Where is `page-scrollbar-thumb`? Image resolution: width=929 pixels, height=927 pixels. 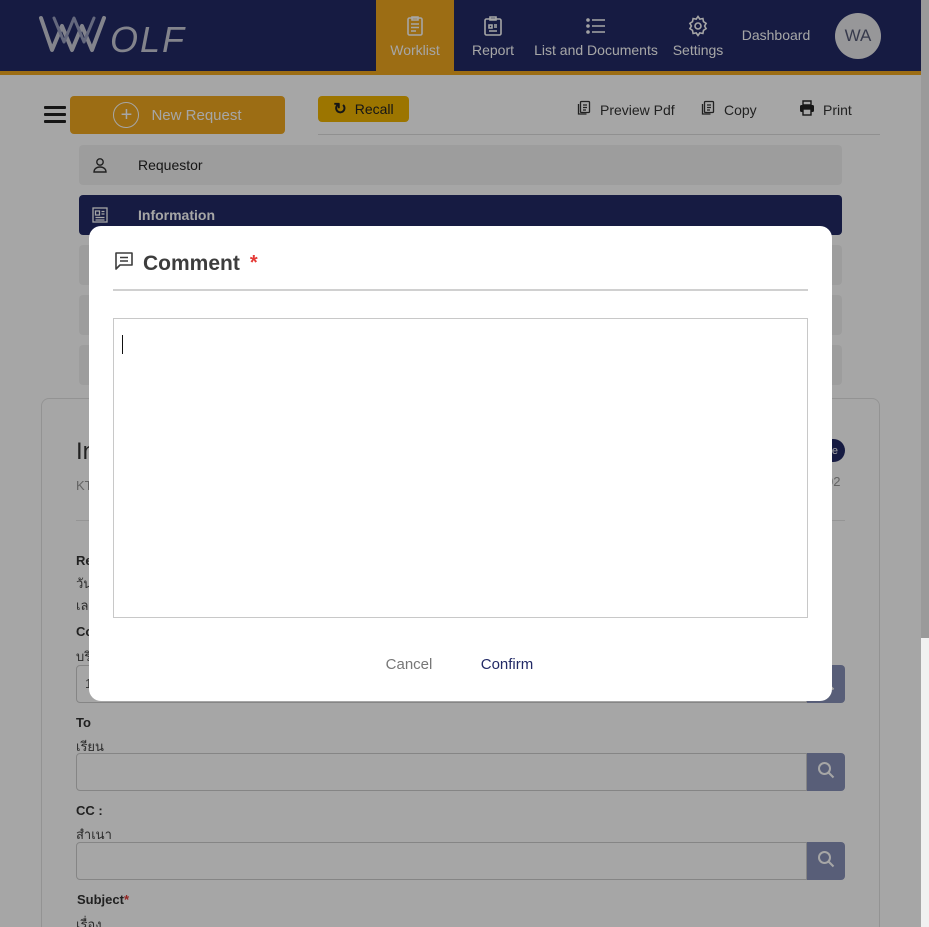 page-scrollbar-thumb is located at coordinates (925, 319).